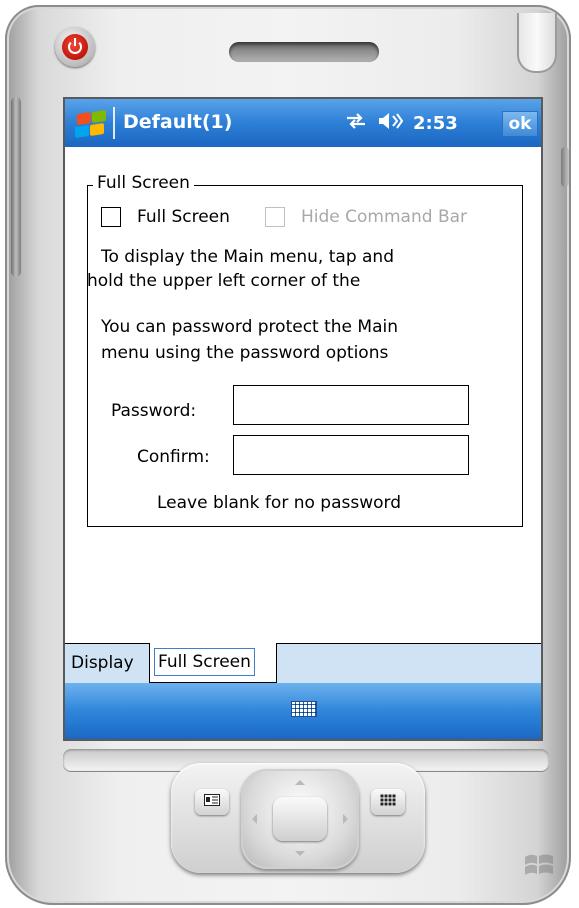 This screenshot has height=908, width=579. Describe the element at coordinates (537, 43) in the screenshot. I see `stylus-slot` at that location.